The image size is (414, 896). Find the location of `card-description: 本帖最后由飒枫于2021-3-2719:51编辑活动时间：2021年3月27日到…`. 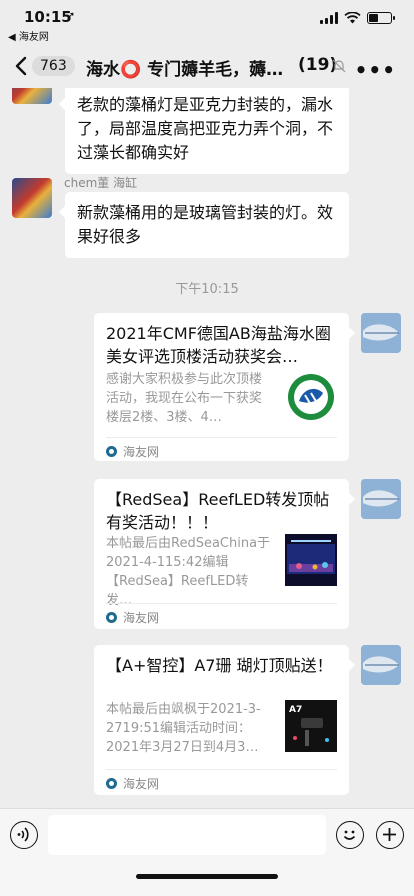

card-description: 本帖最后由飒枫于2021-3-2719:51编辑活动时间：2021年3月27日到… is located at coordinates (183, 728).